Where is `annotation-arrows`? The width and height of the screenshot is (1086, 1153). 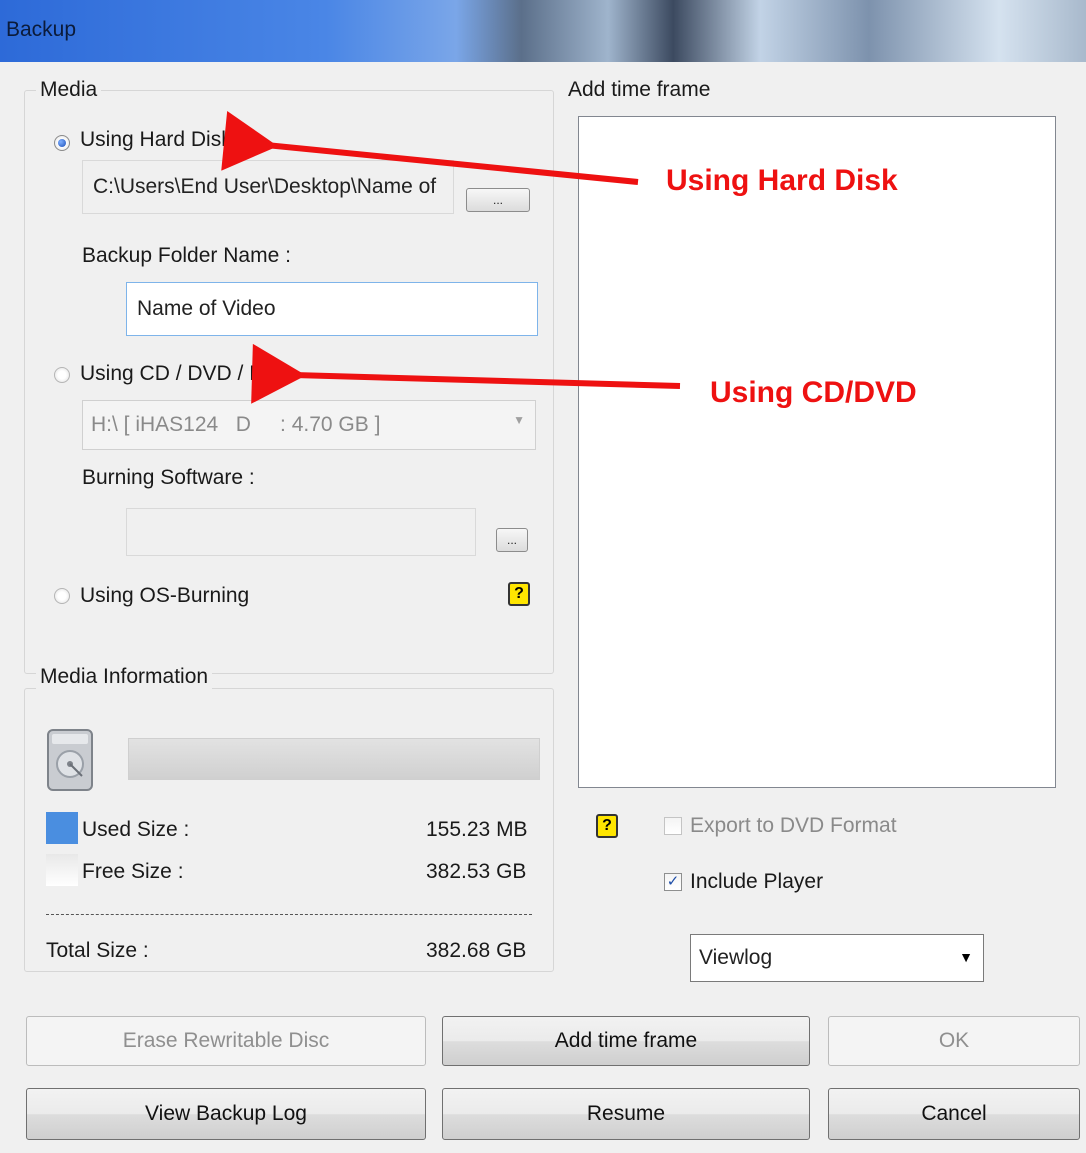 annotation-arrows is located at coordinates (451, 257).